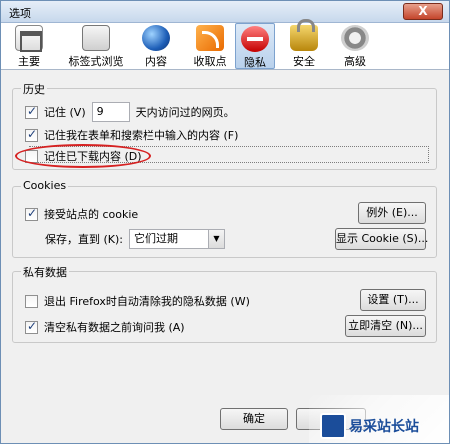 The height and width of the screenshot is (444, 450). I want to click on tab-privacy: 隐私, so click(255, 46).